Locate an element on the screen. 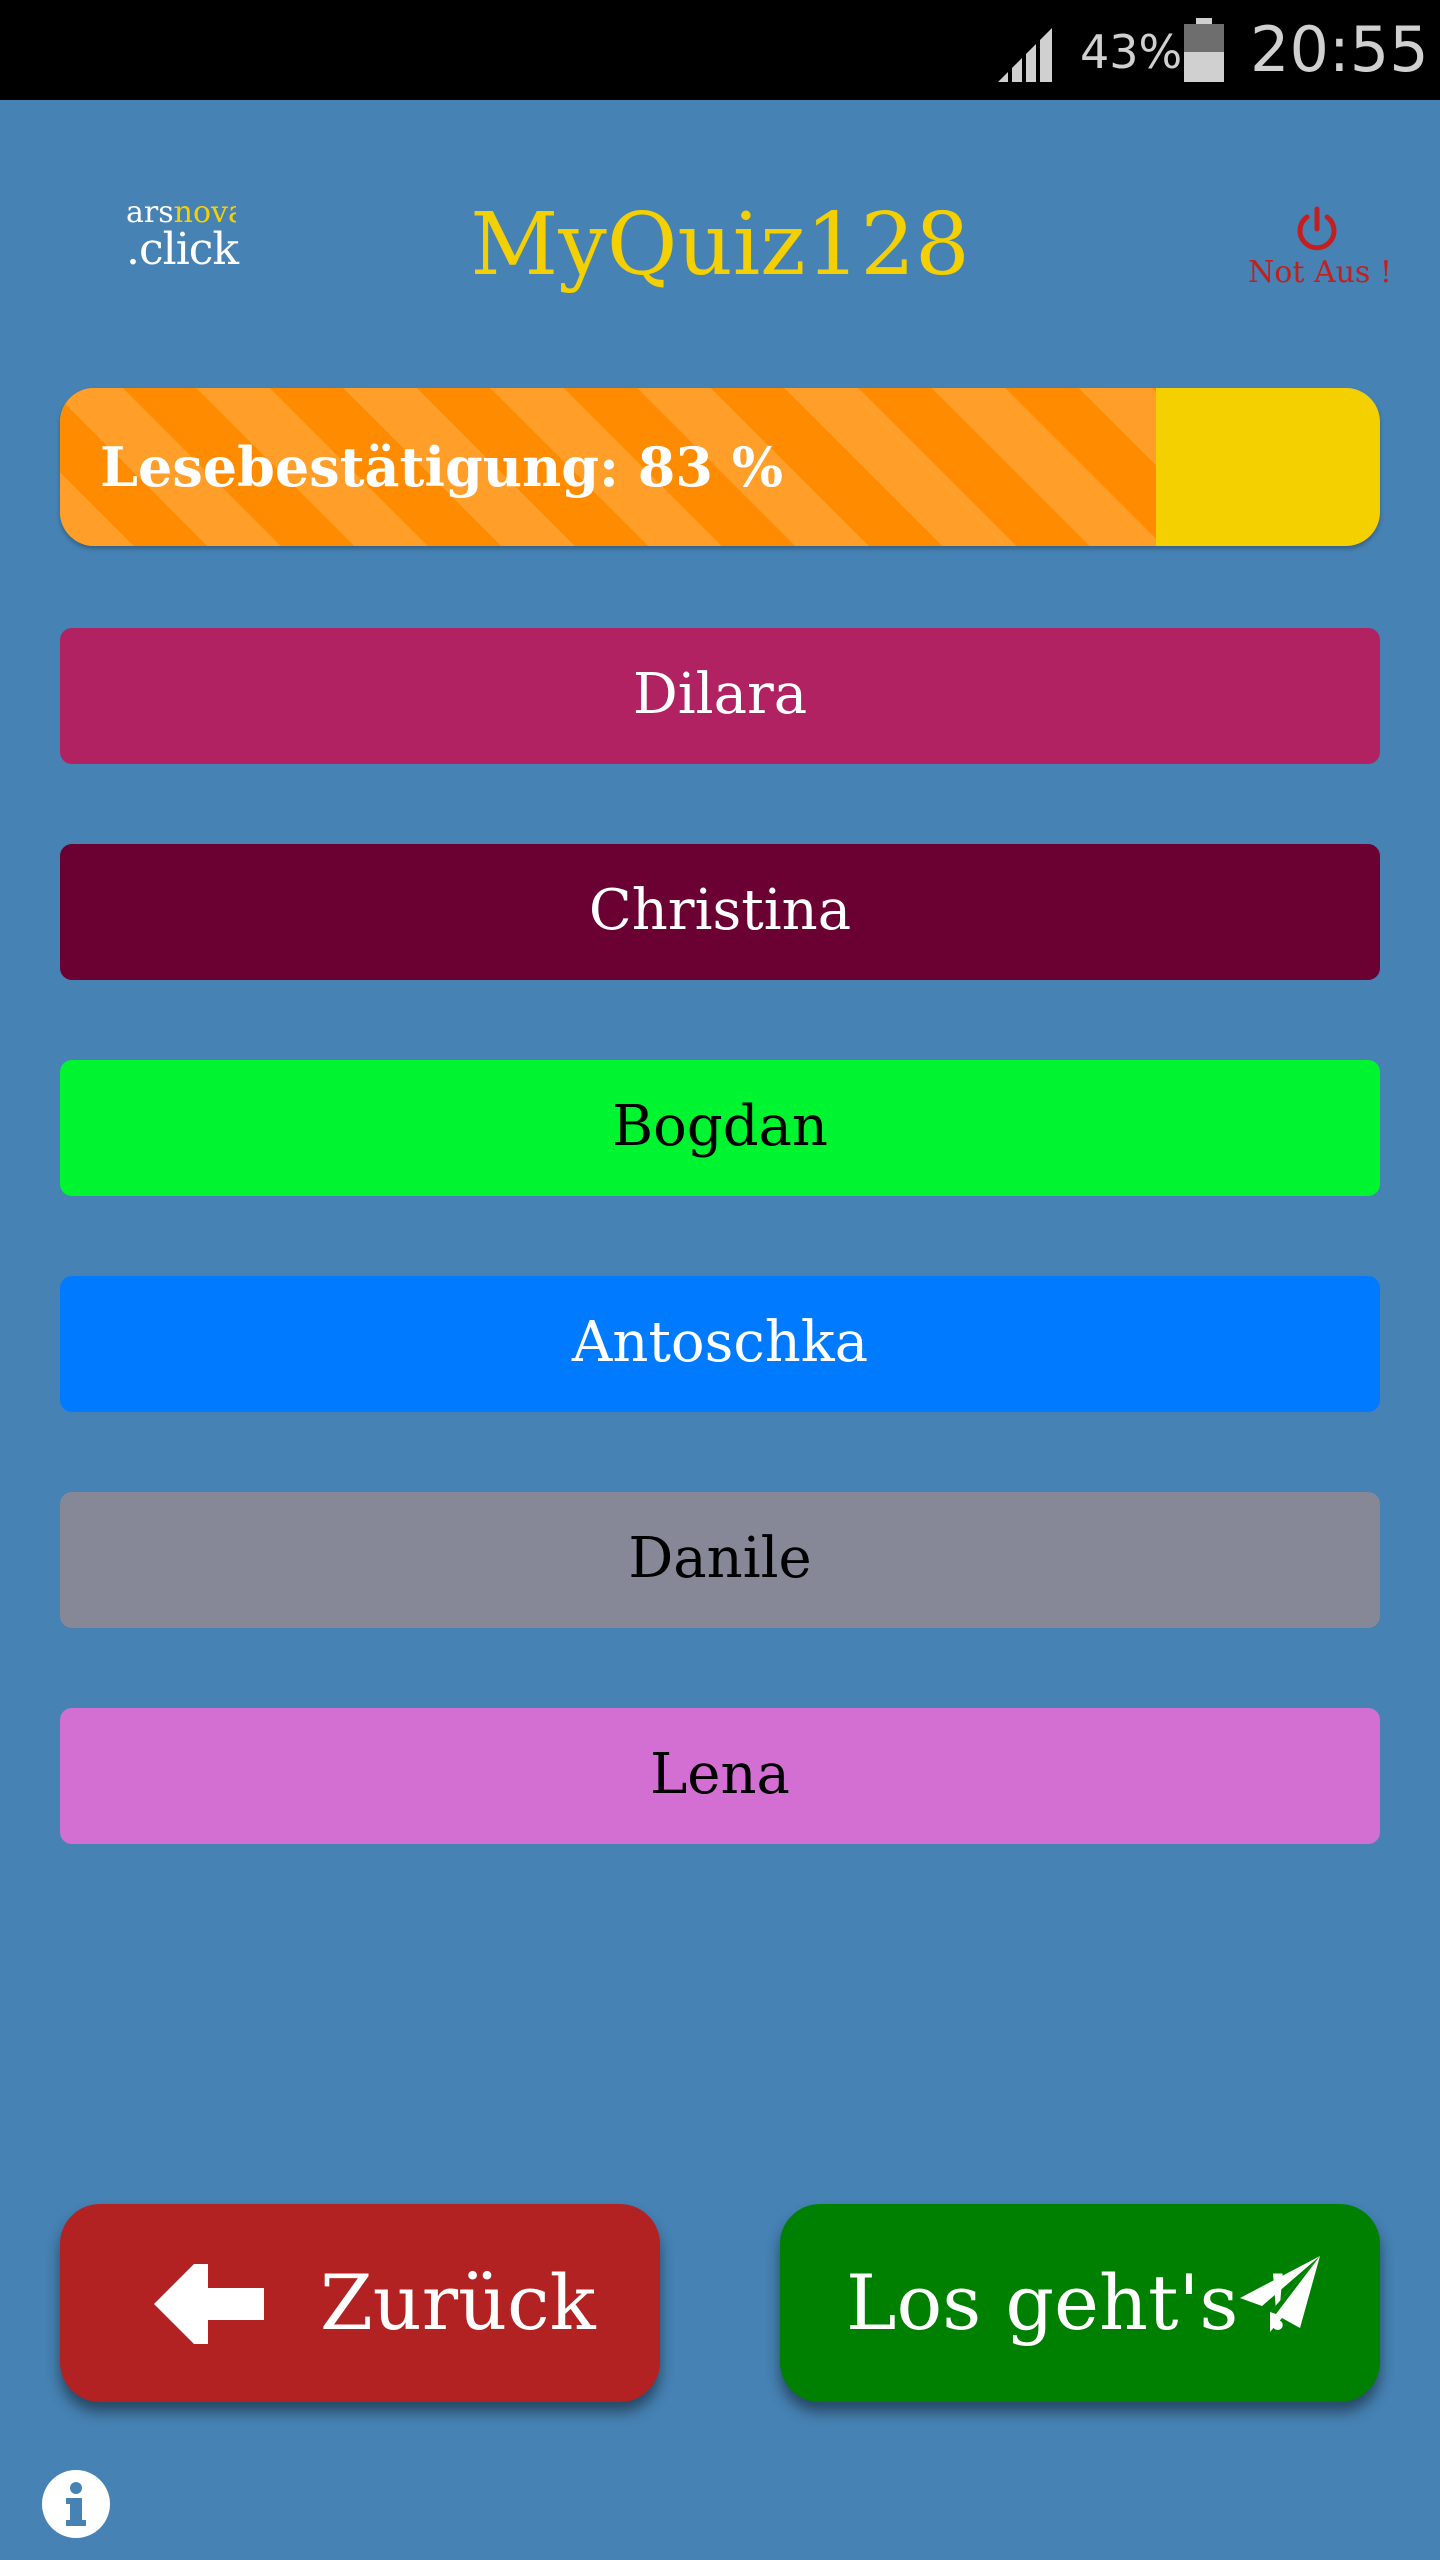 Image resolution: width=1440 pixels, height=2560 pixels. emergency-stop-button: Not Aus ! is located at coordinates (1320, 250).